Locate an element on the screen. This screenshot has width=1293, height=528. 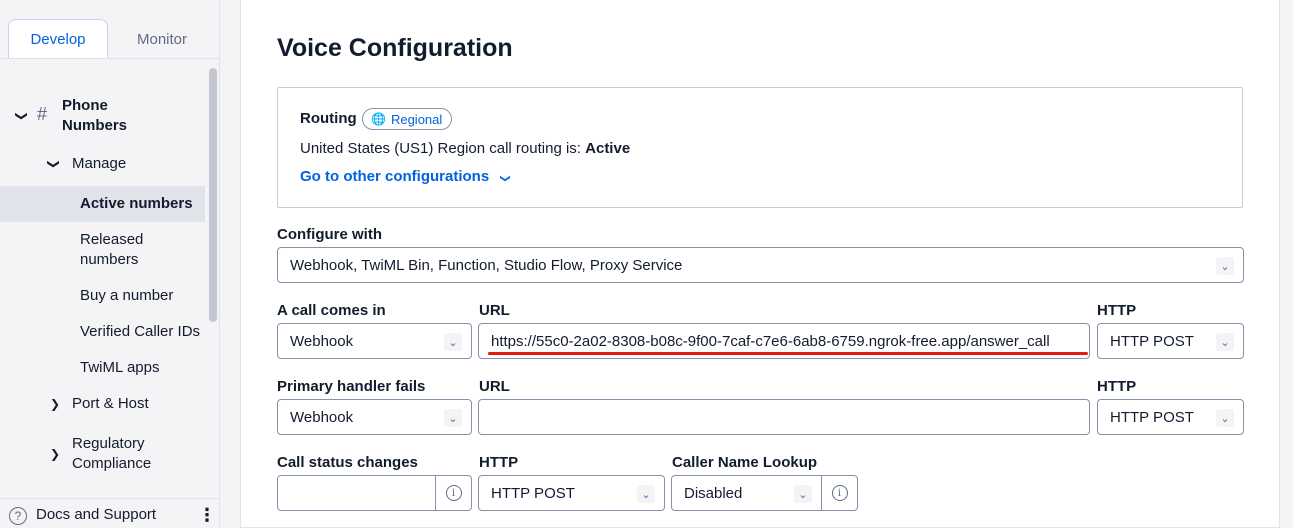
sidebar-item-regulatory-compliance: Regulatory Compliance is located at coordinates (111, 454).